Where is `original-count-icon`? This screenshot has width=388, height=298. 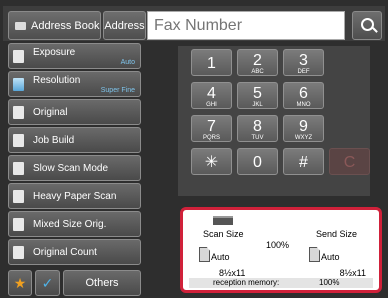
original-count-icon is located at coordinates (18, 252).